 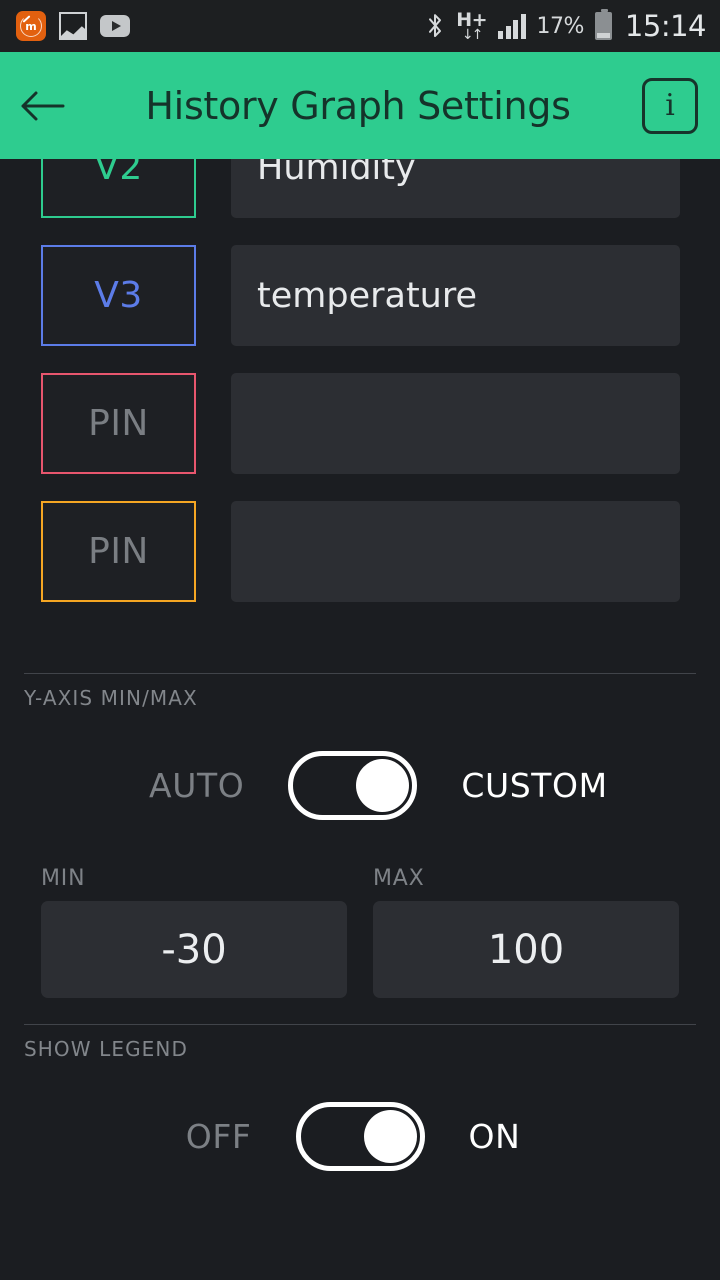 What do you see at coordinates (186, 1136) in the screenshot?
I see `legend-off-label: OFF` at bounding box center [186, 1136].